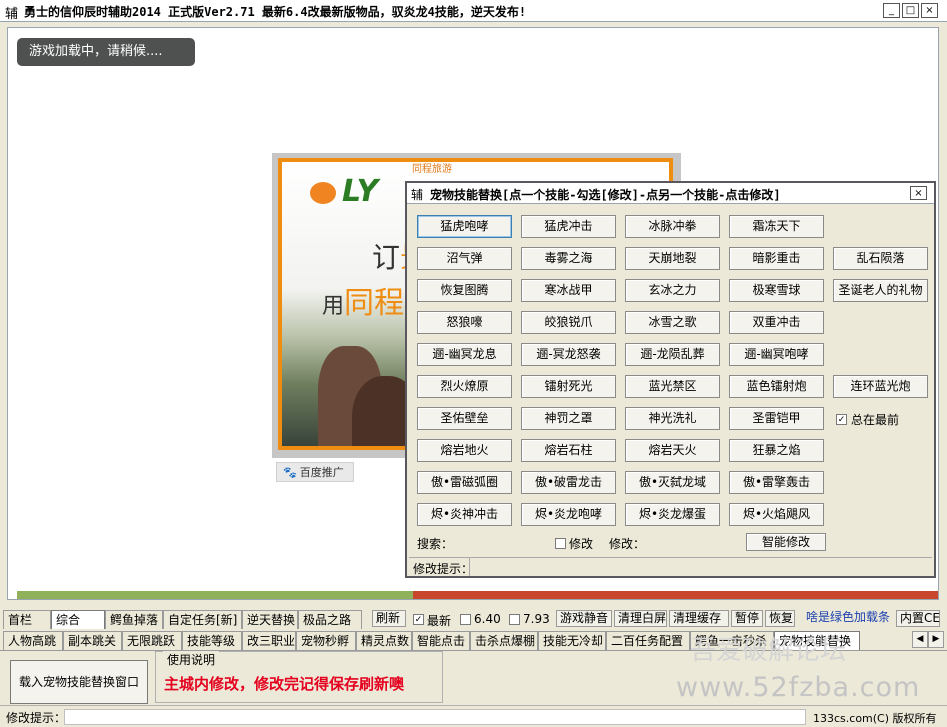  I want to click on dialog-title: 宠物技能替换[点一个技能-勾选[修改]-点另一个技能-点击修改], so click(605, 195).